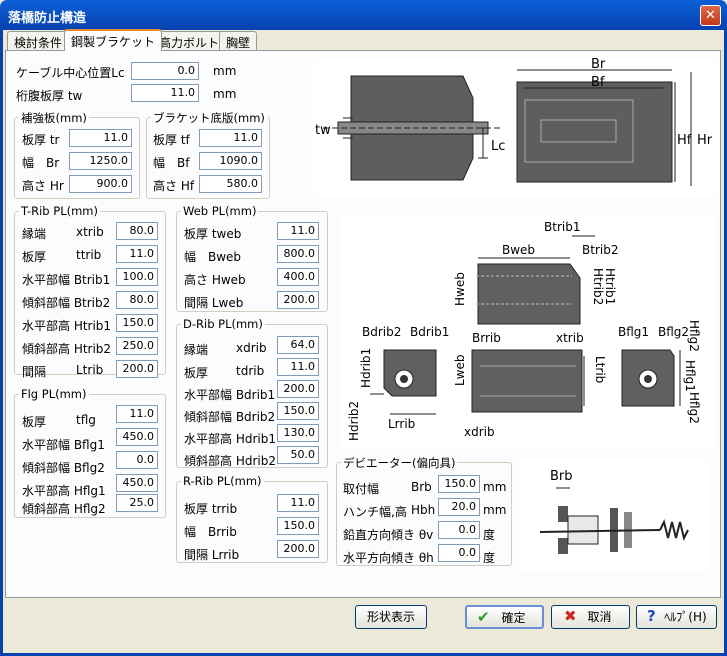  Describe the element at coordinates (137, 503) in the screenshot. I see `hflg2-input: 25.0` at that location.